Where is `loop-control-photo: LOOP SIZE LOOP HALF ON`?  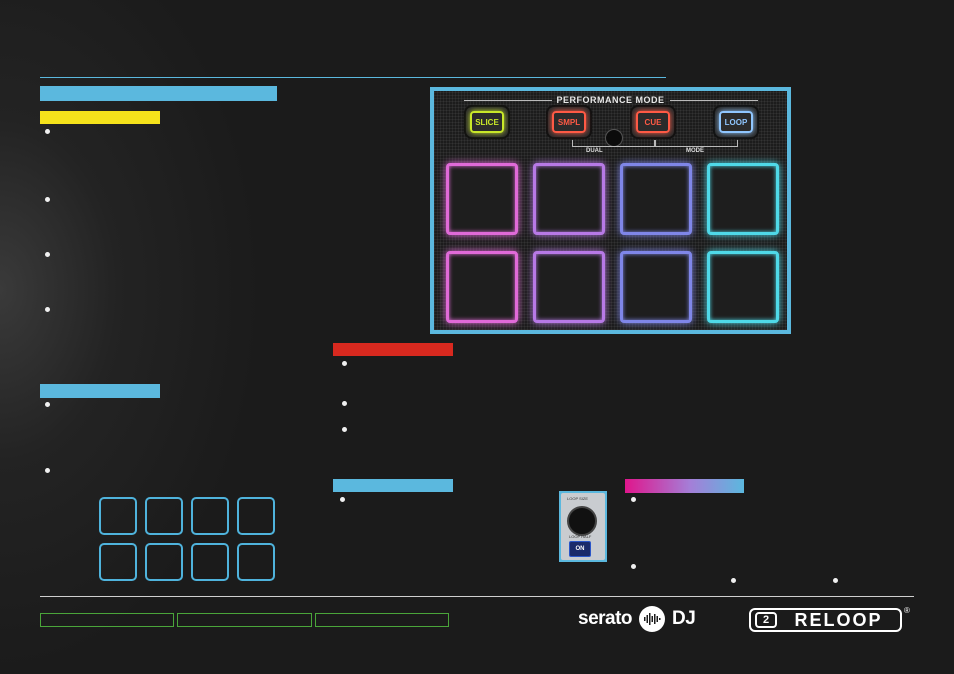
loop-control-photo: LOOP SIZE LOOP HALF ON is located at coordinates (583, 526).